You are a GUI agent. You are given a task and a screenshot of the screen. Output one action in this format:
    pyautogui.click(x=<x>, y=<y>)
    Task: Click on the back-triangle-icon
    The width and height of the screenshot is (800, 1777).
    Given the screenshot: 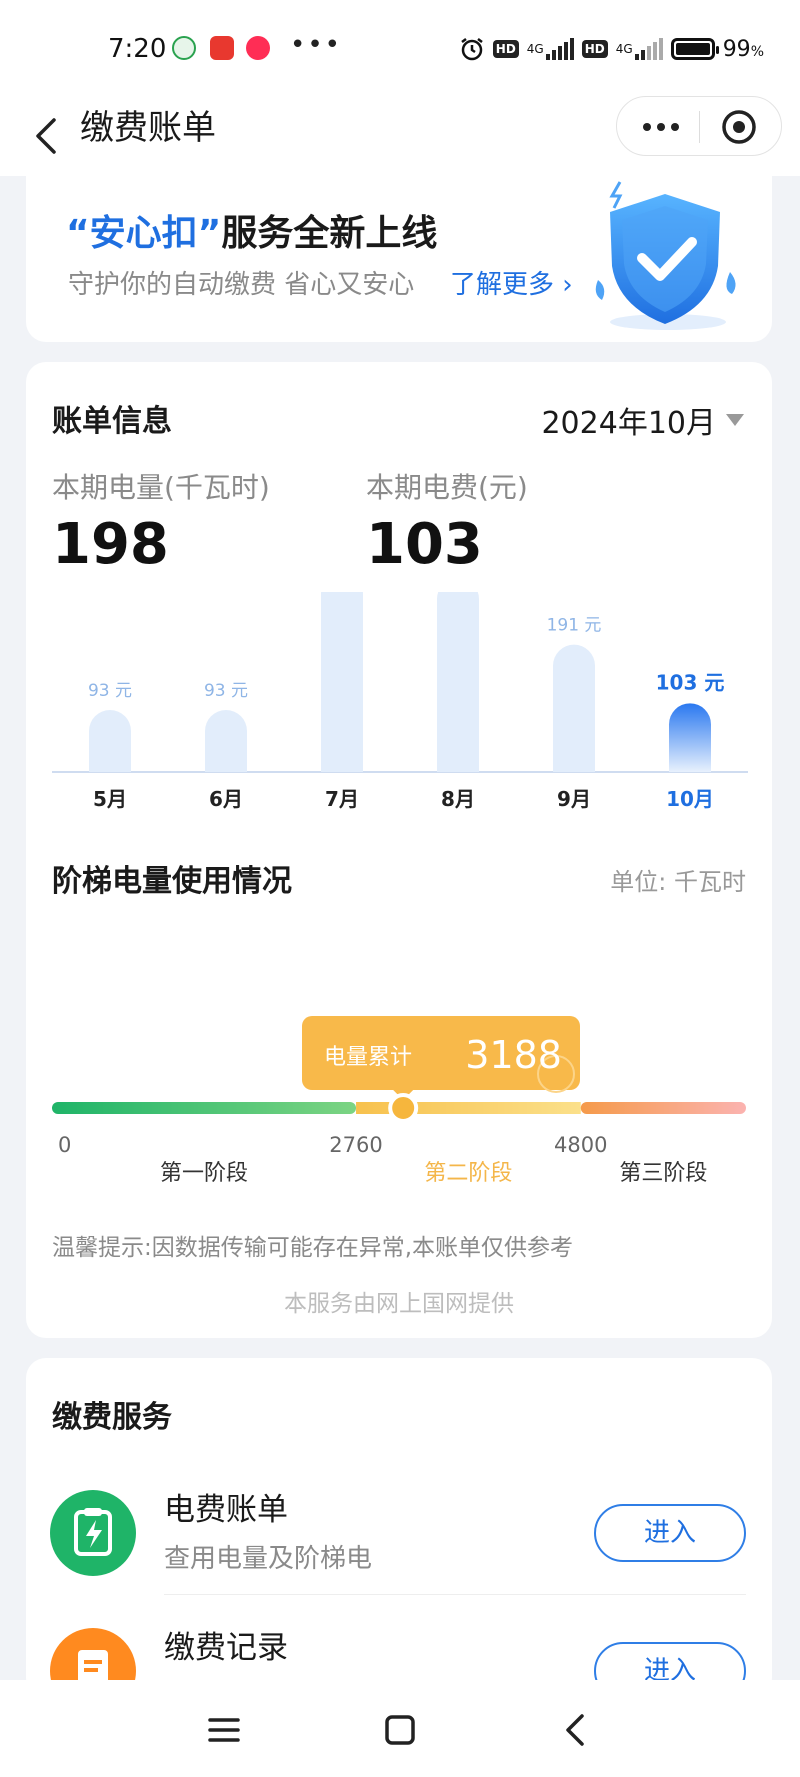 What is the action you would take?
    pyautogui.click(x=576, y=1730)
    